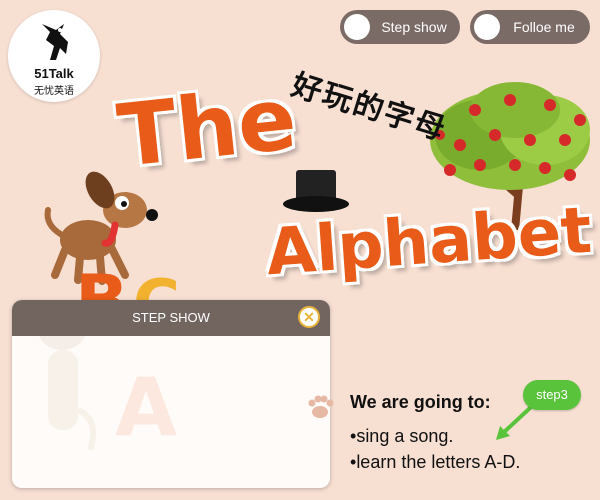 This screenshot has height=500, width=600. What do you see at coordinates (54, 91) in the screenshot?
I see `brand-subtitle: 无忧英语` at bounding box center [54, 91].